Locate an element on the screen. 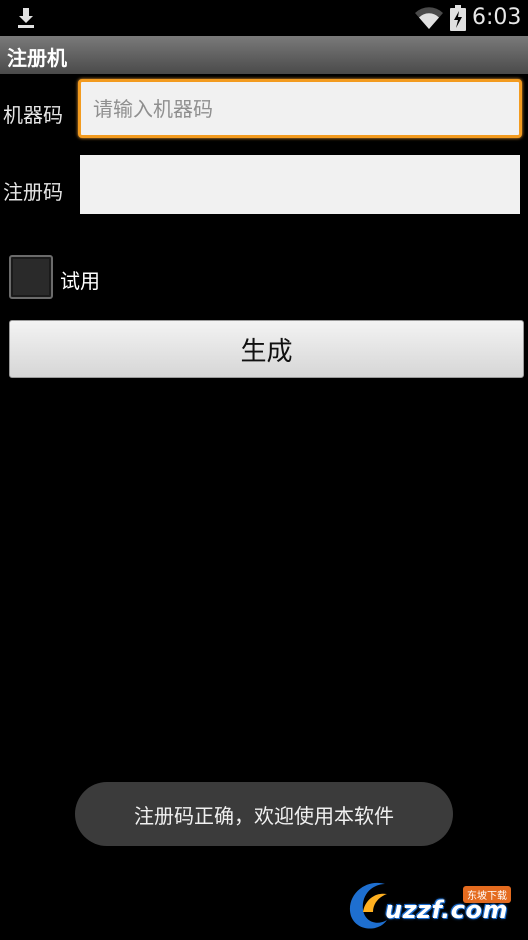 This screenshot has height=940, width=528. watermark-logo: 东坡下载 uzzf.com is located at coordinates (434, 902).